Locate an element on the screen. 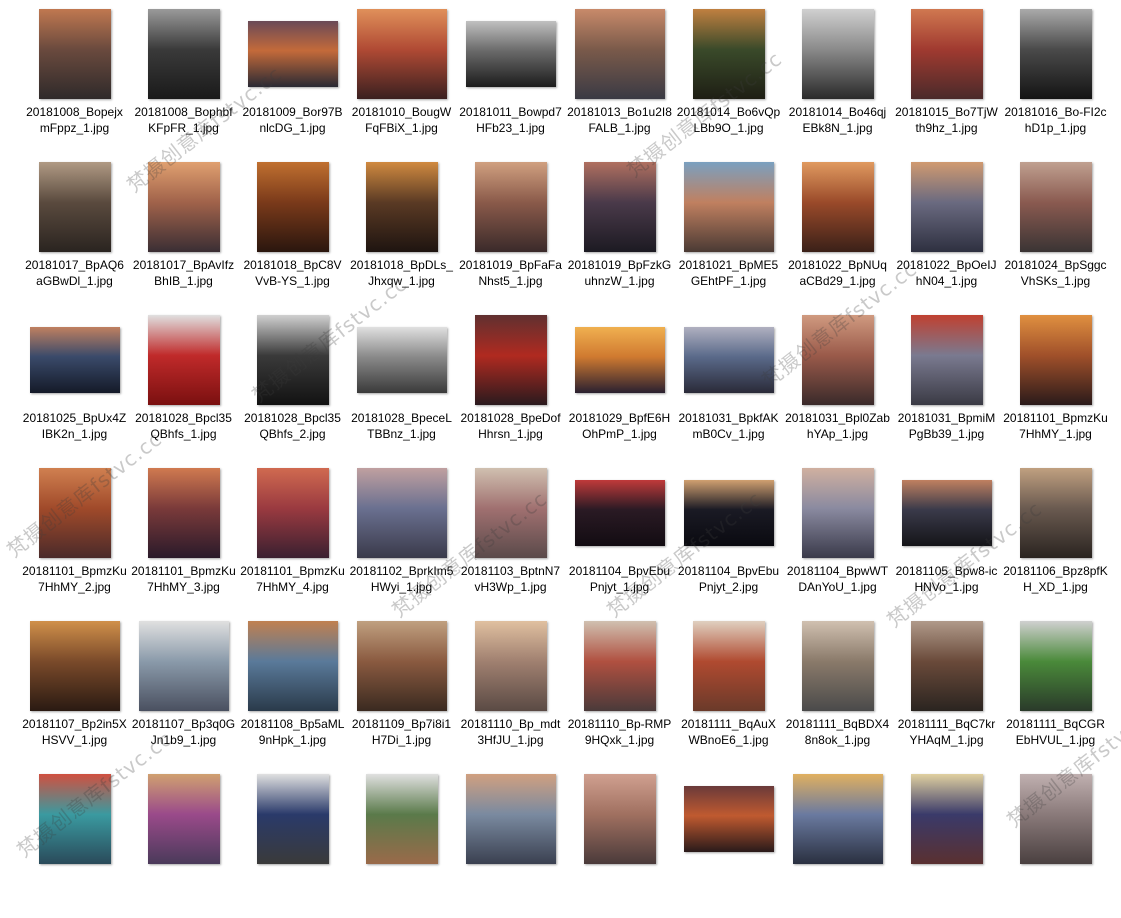 This screenshot has height=918, width=1121. file-item: 20181022_BpOeIJhN04_1.jpg is located at coordinates (946, 229).